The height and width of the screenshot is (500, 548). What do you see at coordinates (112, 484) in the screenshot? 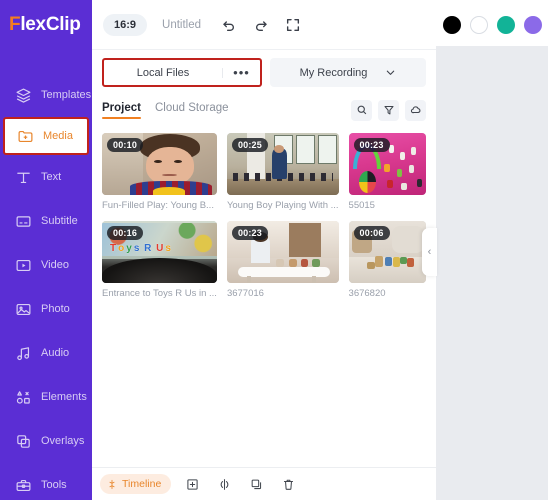
I see `timeline-icon` at bounding box center [112, 484].